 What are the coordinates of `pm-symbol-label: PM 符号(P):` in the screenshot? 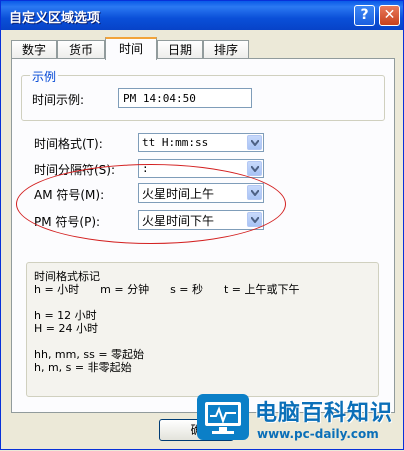 It's located at (67, 222).